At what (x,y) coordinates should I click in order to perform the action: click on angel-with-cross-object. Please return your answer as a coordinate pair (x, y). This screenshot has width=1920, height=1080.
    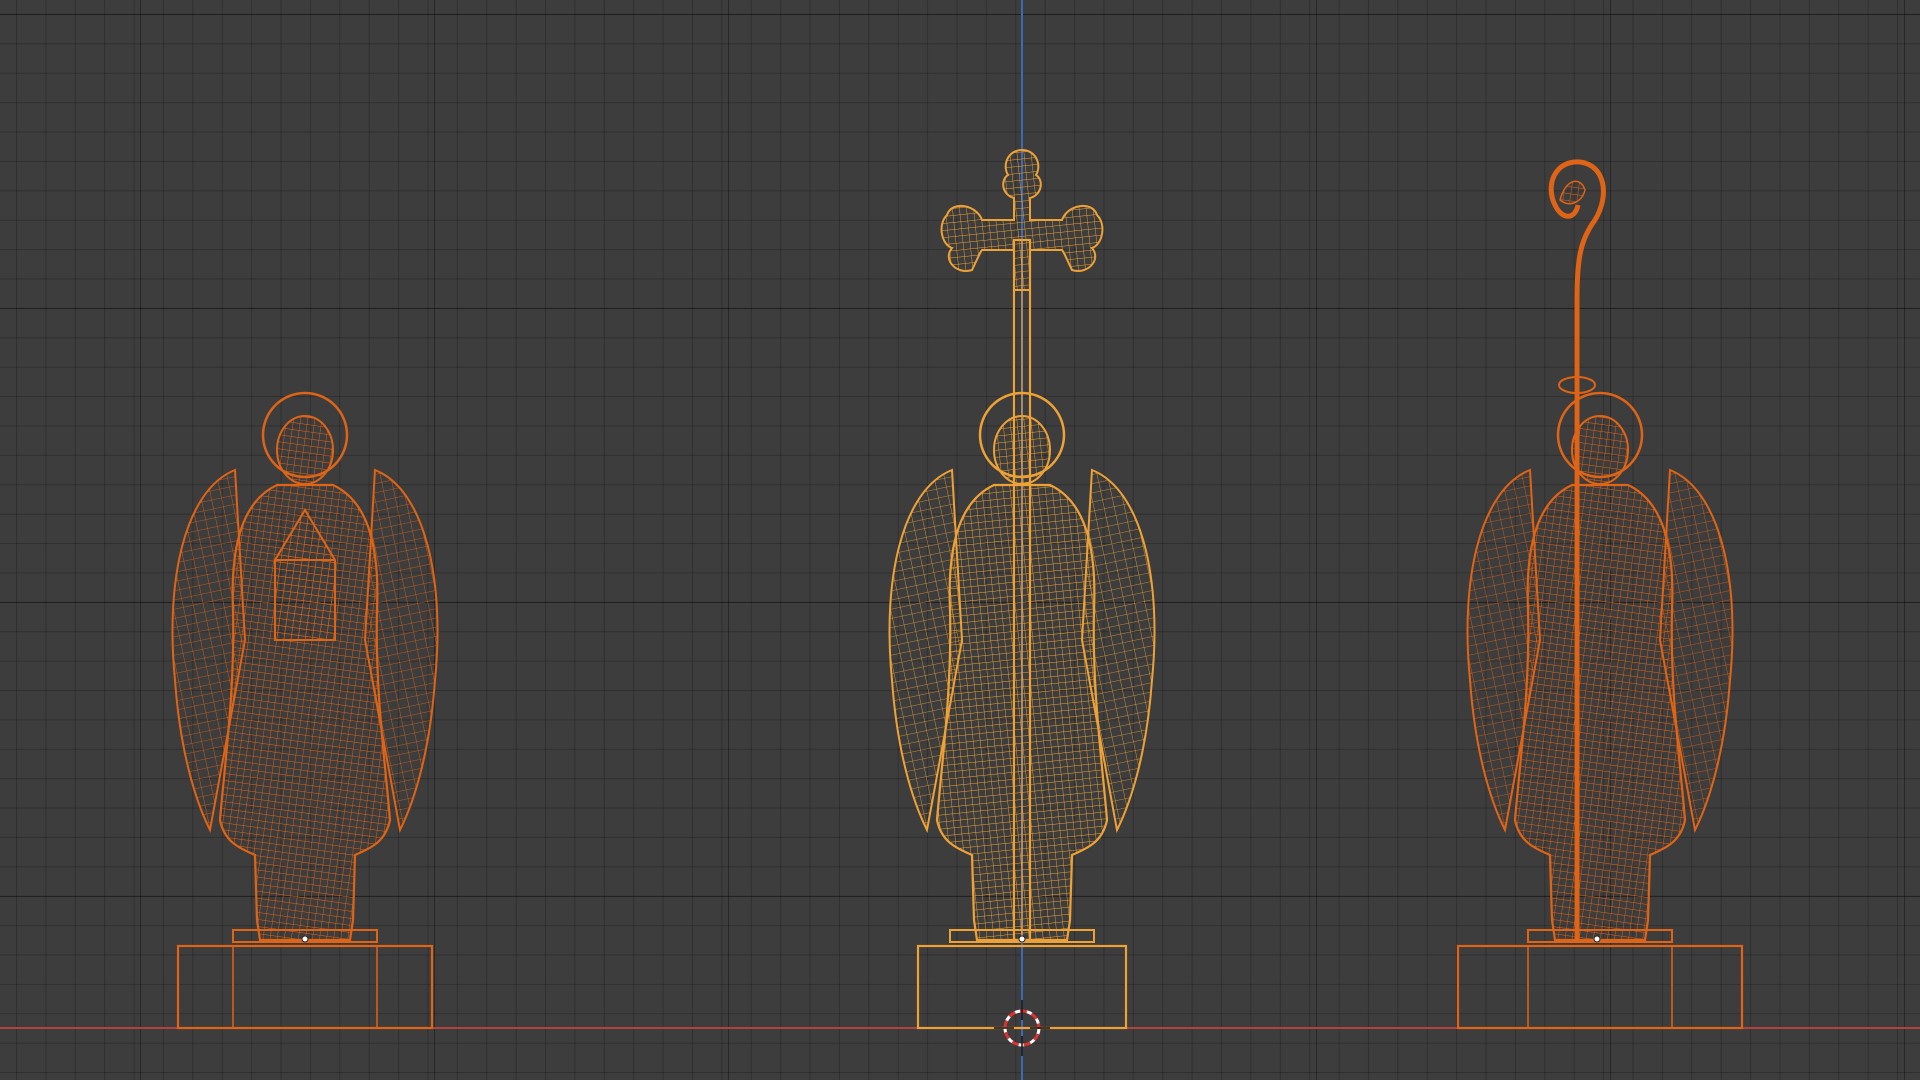
    Looking at the image, I should click on (1022, 589).